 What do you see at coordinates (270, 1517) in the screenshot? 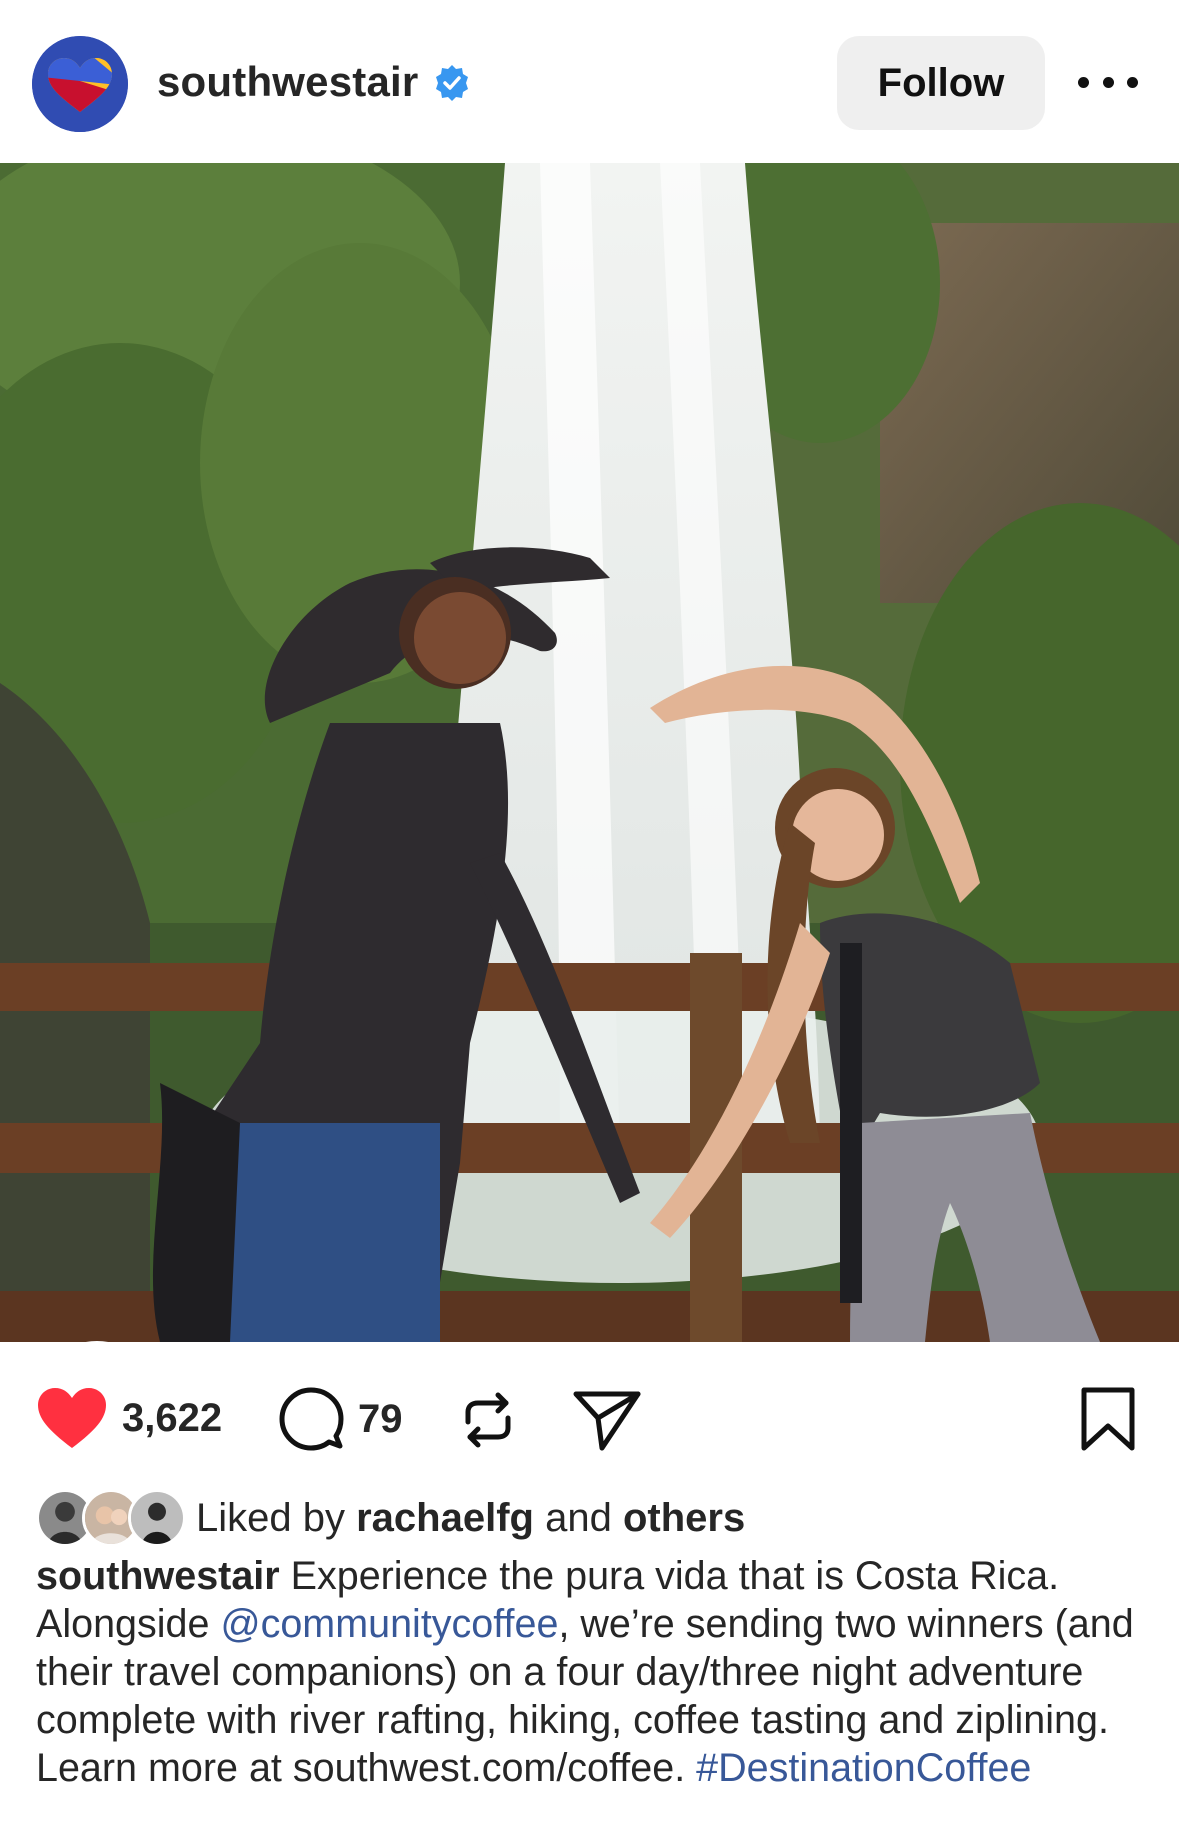
I see `liked-by-prefix: Liked by` at bounding box center [270, 1517].